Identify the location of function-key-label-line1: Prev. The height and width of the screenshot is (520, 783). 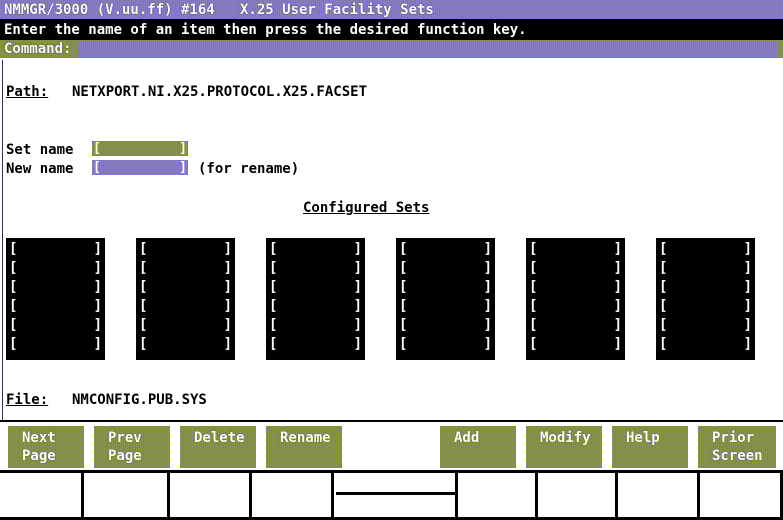
(125, 438).